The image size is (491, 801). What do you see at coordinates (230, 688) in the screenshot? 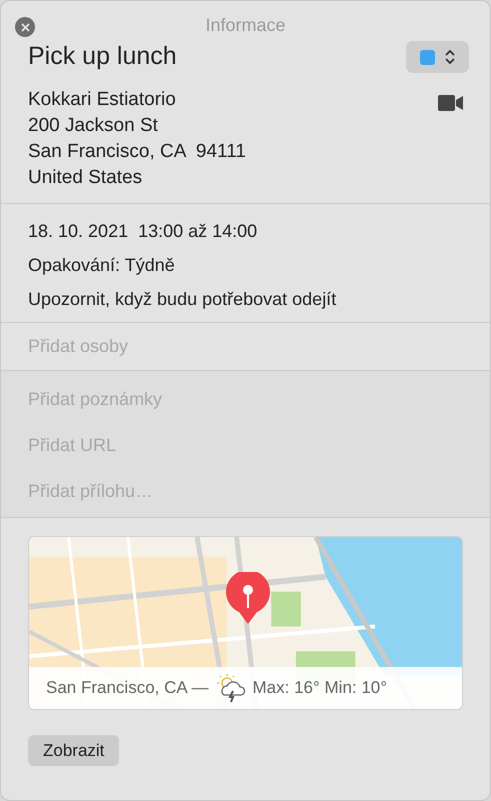
I see `sun-cloud-lightning-icon` at bounding box center [230, 688].